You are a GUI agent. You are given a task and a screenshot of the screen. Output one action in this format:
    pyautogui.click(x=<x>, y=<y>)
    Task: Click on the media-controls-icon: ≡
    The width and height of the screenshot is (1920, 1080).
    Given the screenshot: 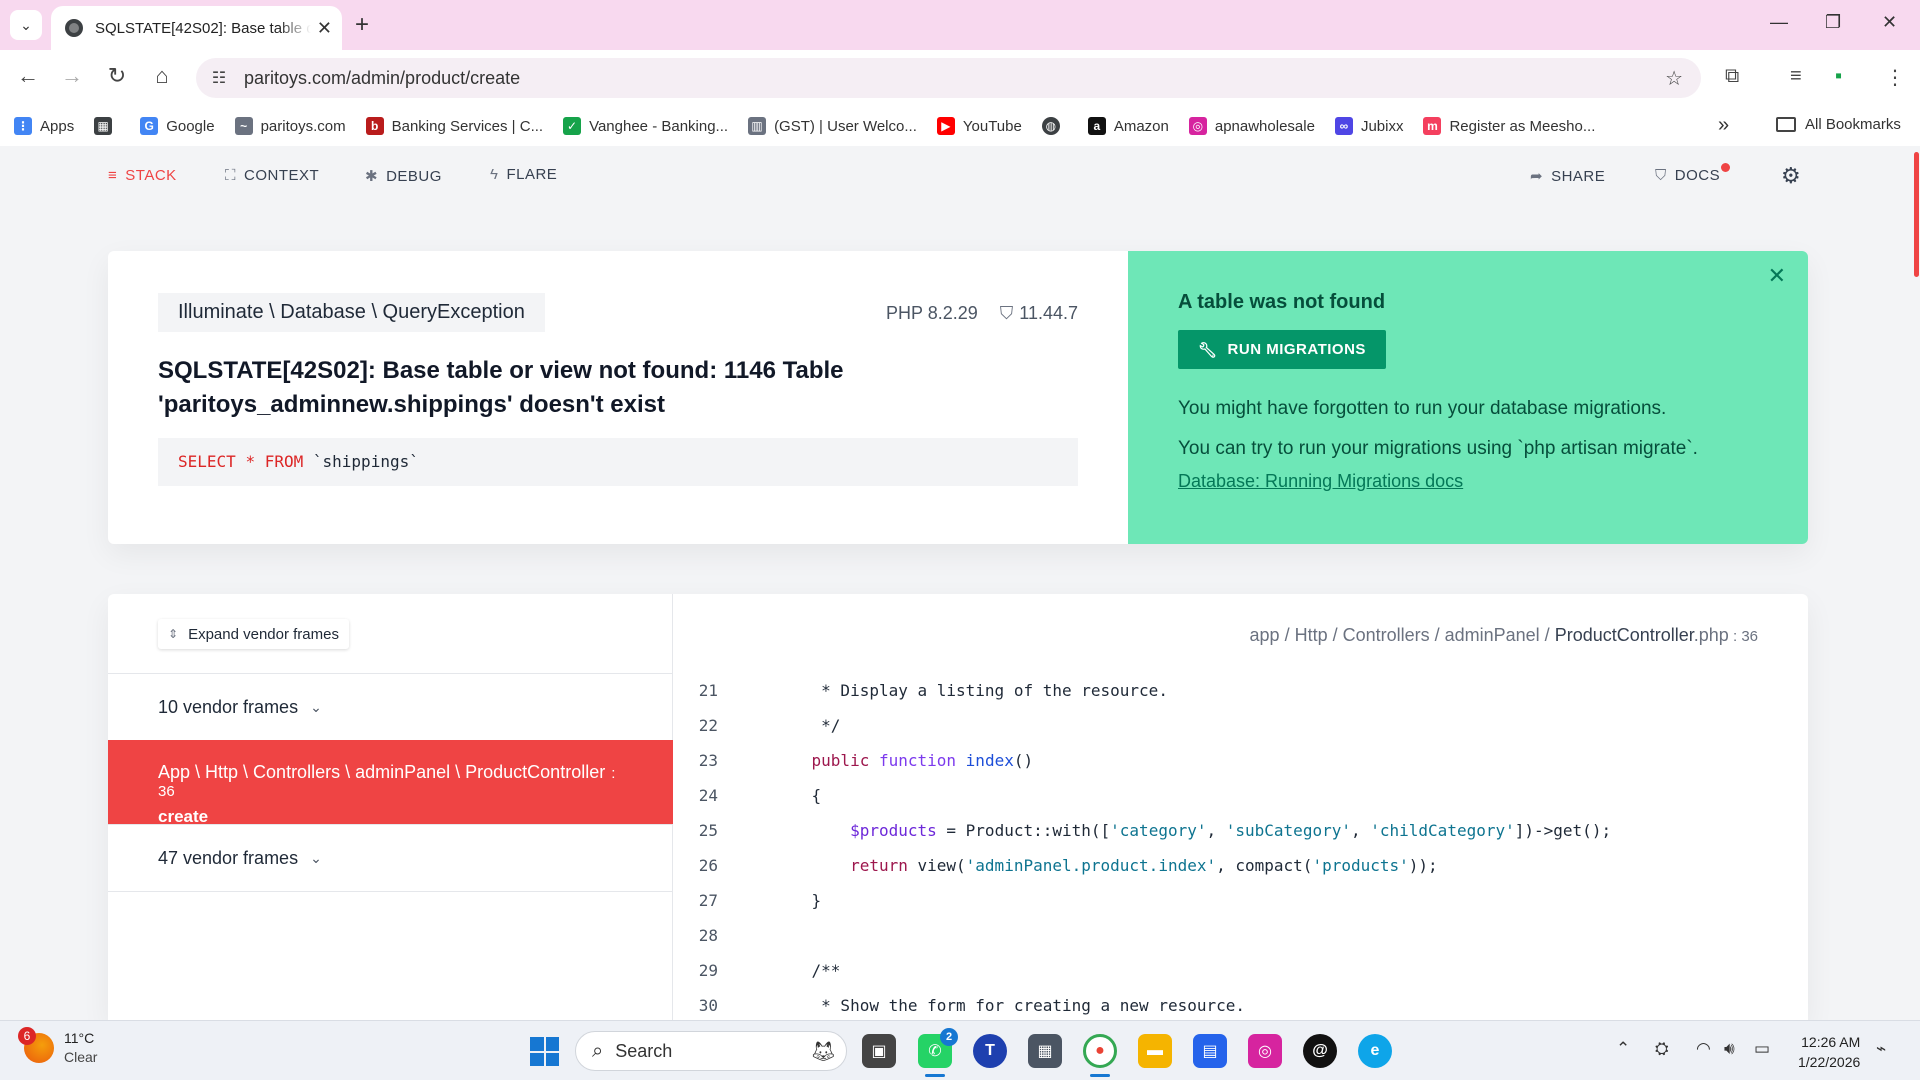 What is the action you would take?
    pyautogui.click(x=1796, y=76)
    